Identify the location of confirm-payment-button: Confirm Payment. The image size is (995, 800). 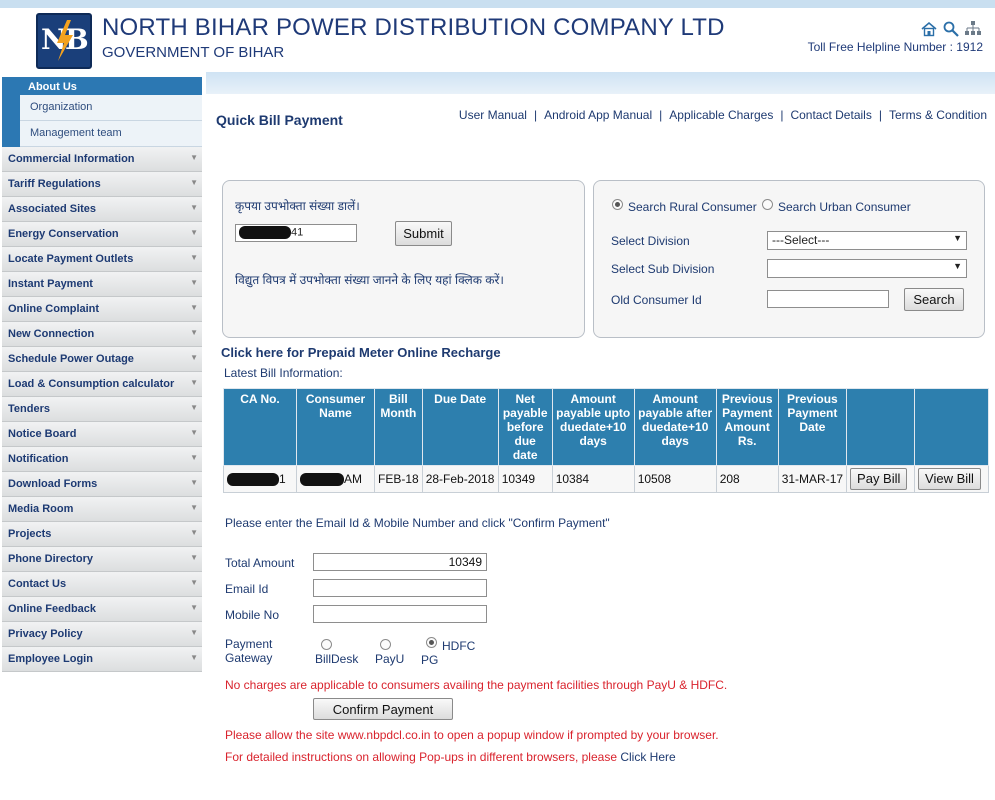
(383, 709).